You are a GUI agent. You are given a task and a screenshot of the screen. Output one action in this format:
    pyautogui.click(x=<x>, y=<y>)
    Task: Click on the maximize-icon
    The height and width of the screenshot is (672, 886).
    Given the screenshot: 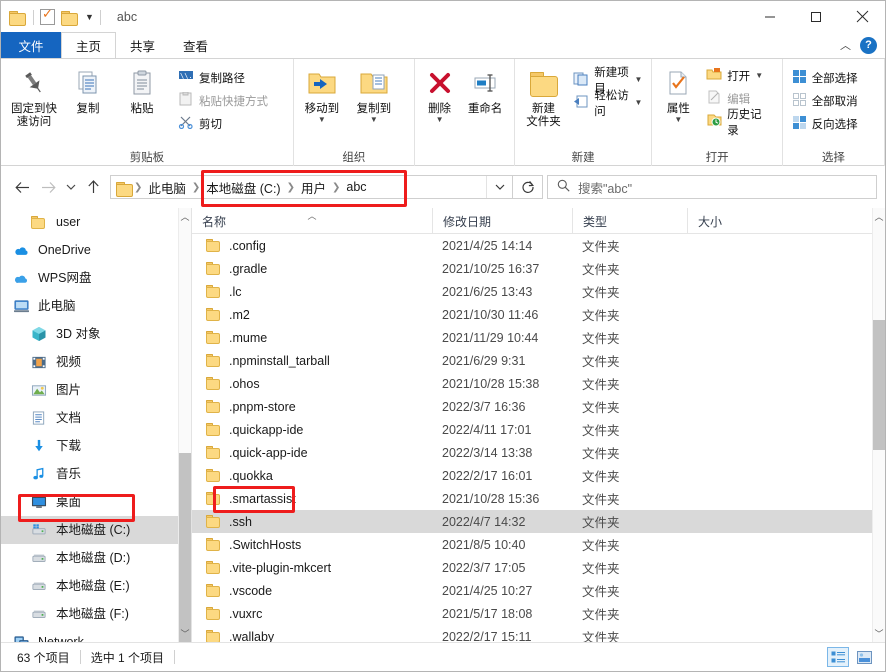 What is the action you would take?
    pyautogui.click(x=816, y=16)
    